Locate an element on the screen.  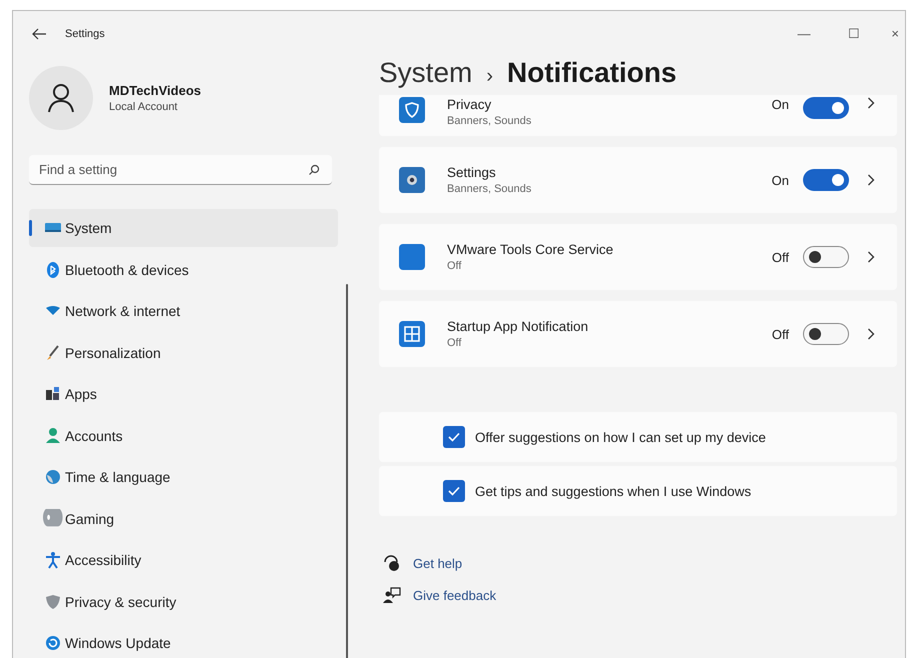
search-icon is located at coordinates (314, 170).